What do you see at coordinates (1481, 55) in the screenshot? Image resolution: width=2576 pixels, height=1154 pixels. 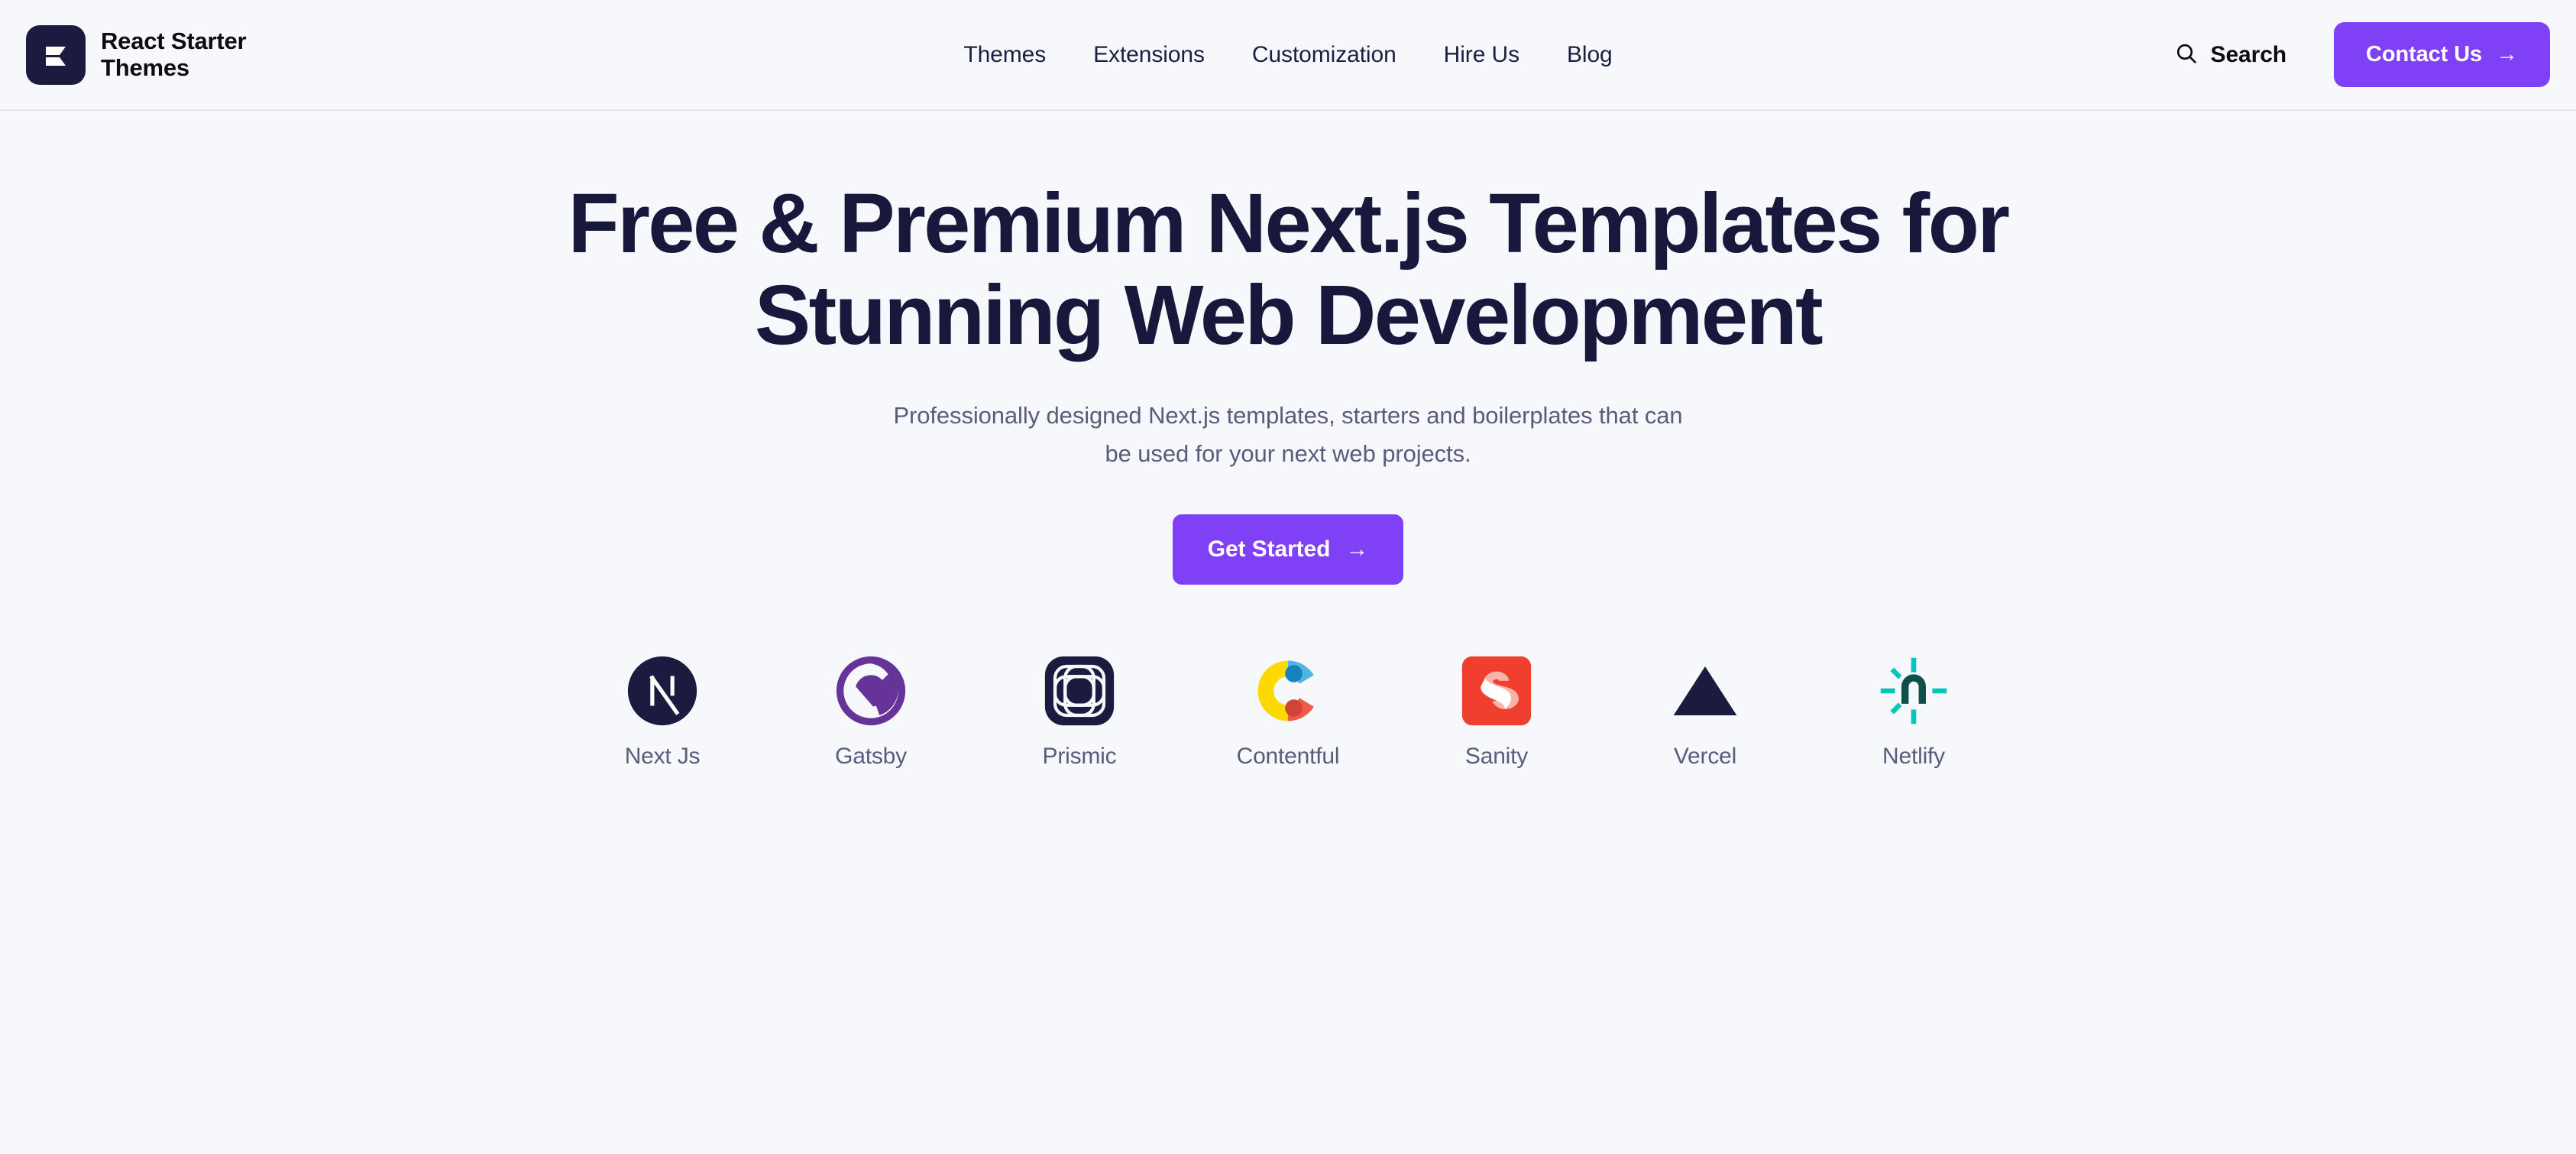 I see `nav-item-hire-us: Hire Us` at bounding box center [1481, 55].